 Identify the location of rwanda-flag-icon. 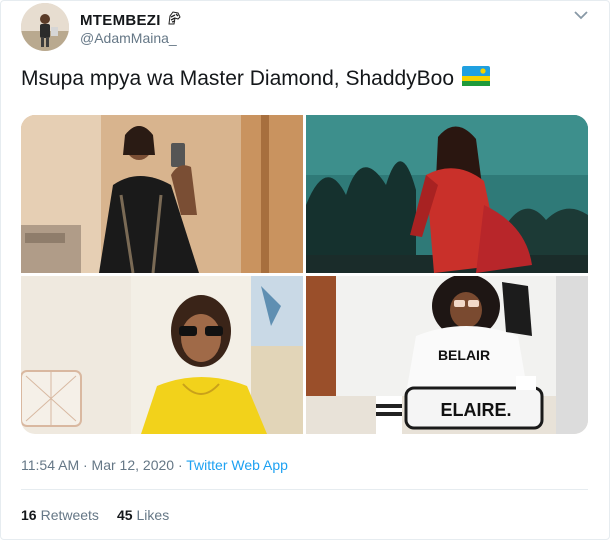
(476, 79).